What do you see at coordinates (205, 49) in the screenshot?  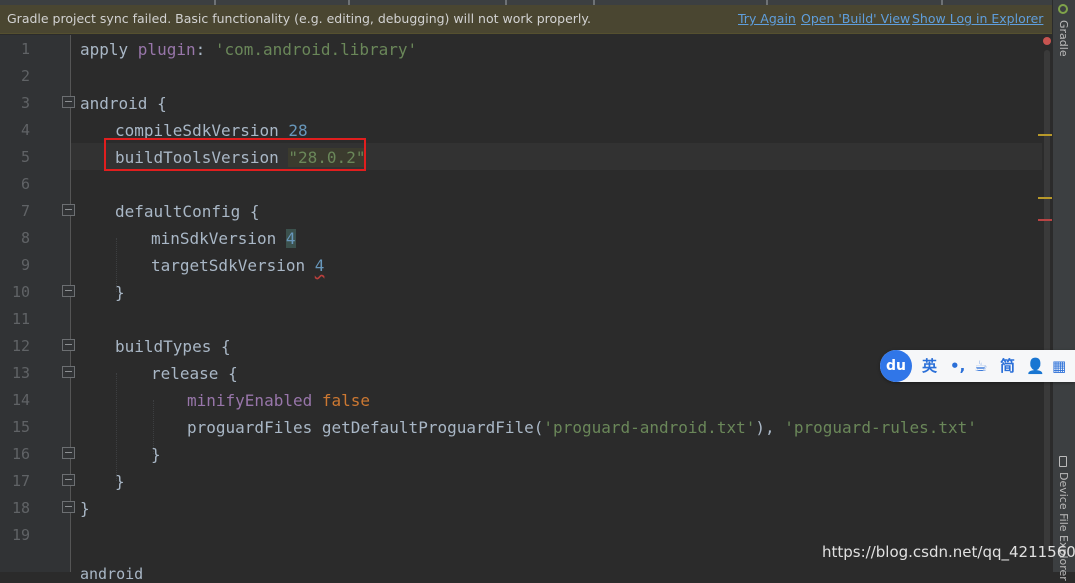 I see `colon: :` at bounding box center [205, 49].